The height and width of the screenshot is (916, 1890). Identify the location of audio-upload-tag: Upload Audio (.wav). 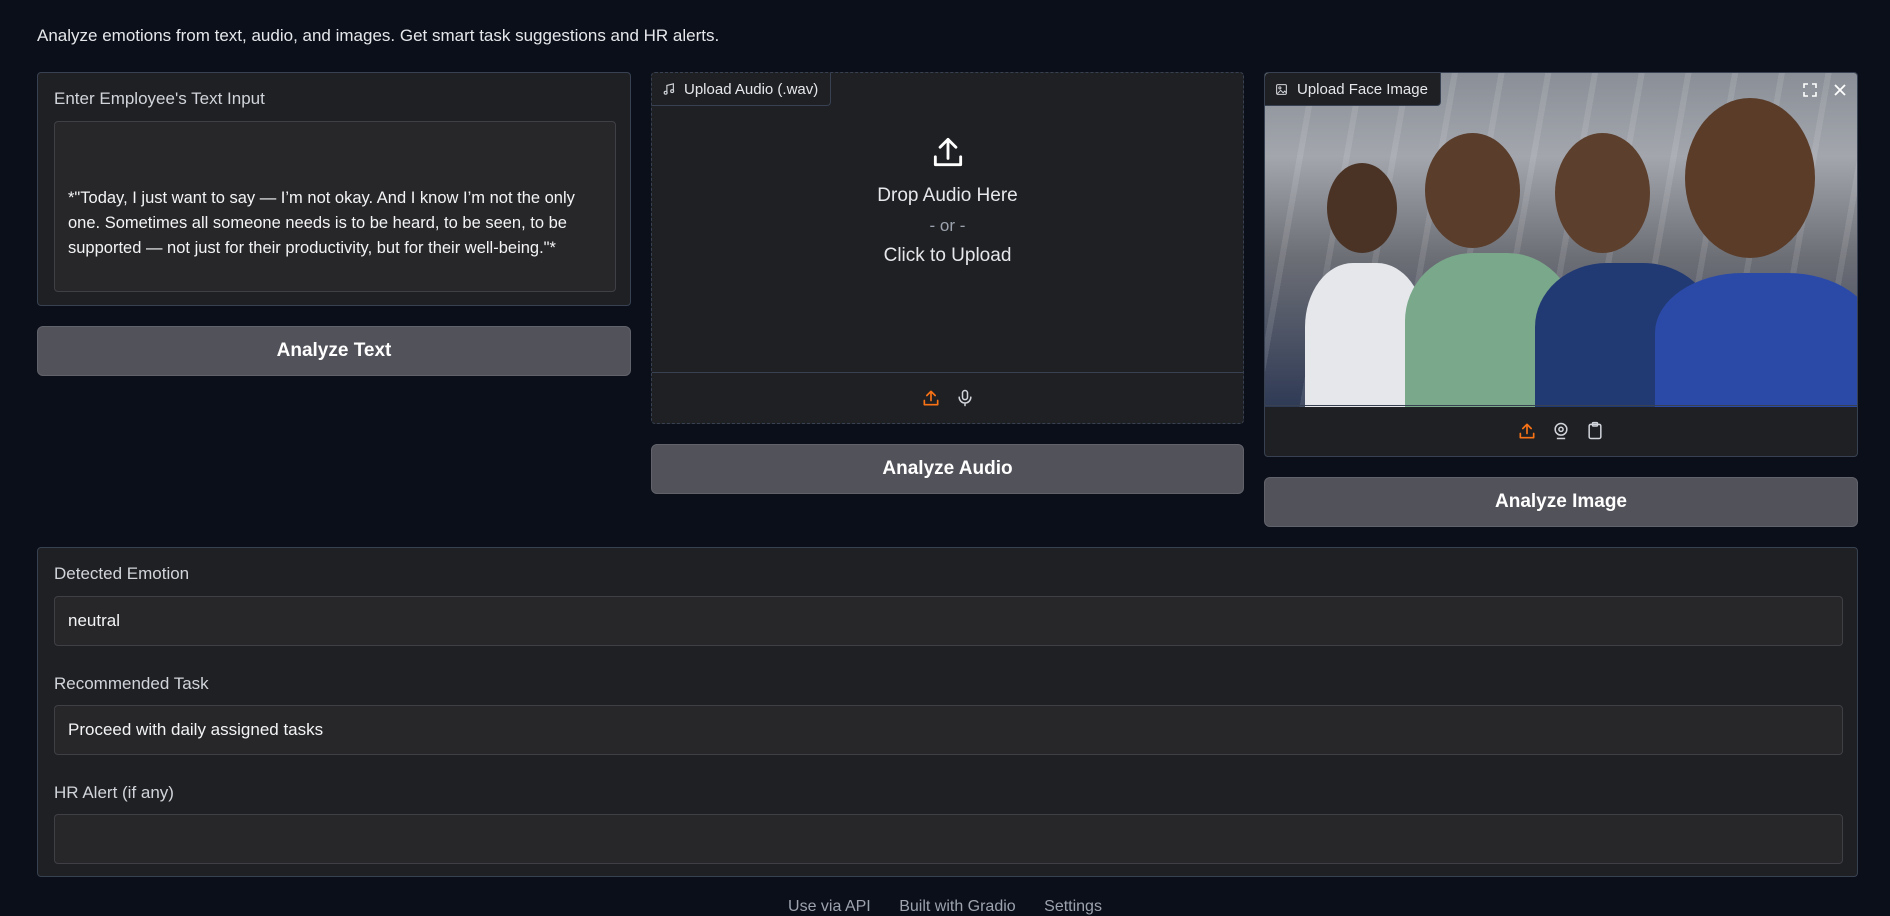
(742, 89).